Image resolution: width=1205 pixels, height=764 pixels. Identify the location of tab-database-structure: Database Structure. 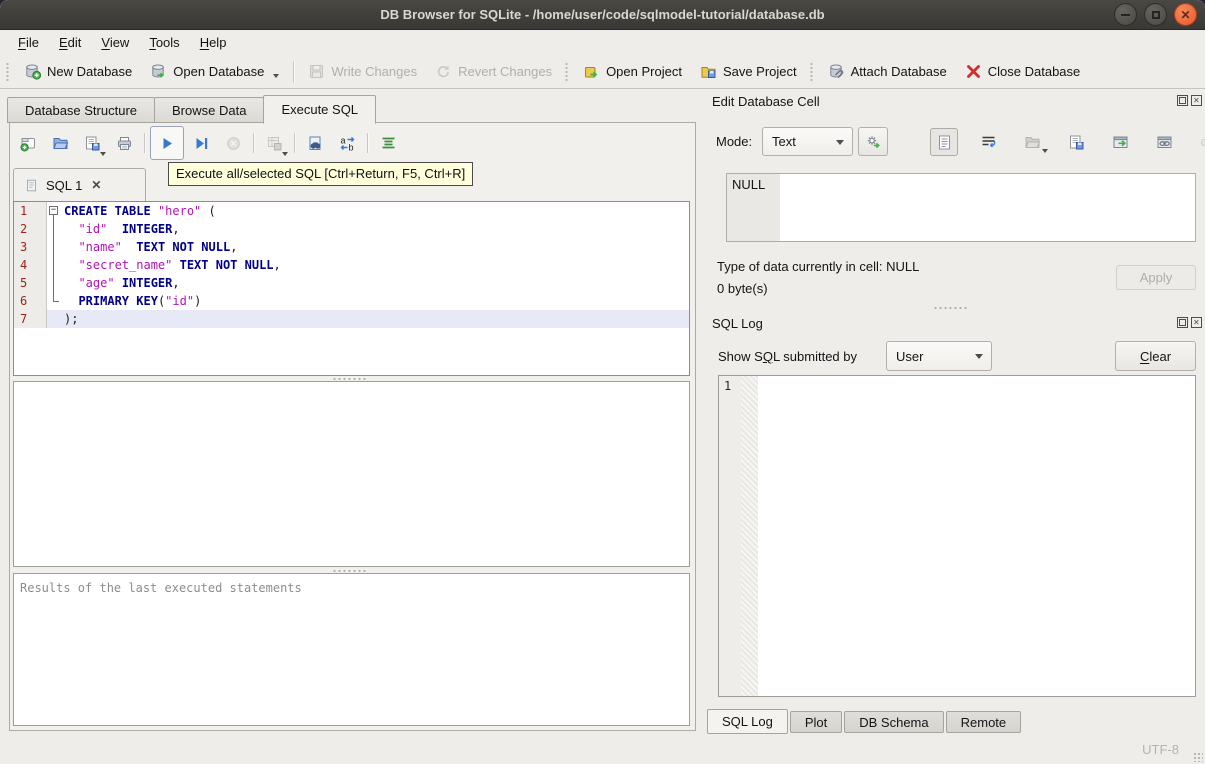
(81, 110).